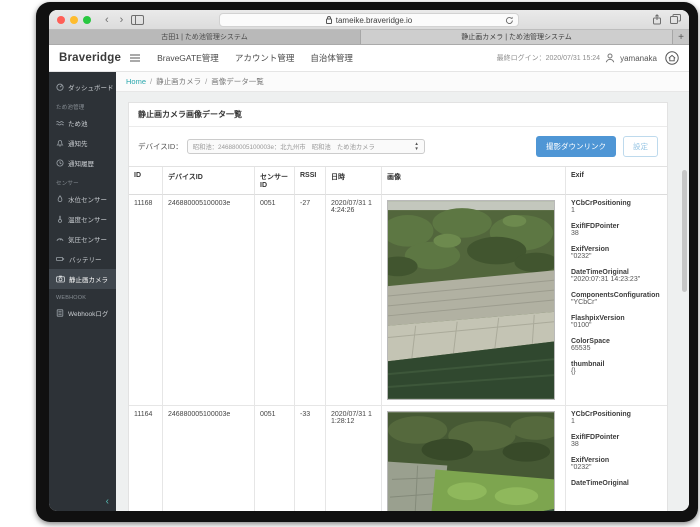 This screenshot has height=527, width=700. Describe the element at coordinates (122, 19) in the screenshot. I see `forward-button: ›` at that location.